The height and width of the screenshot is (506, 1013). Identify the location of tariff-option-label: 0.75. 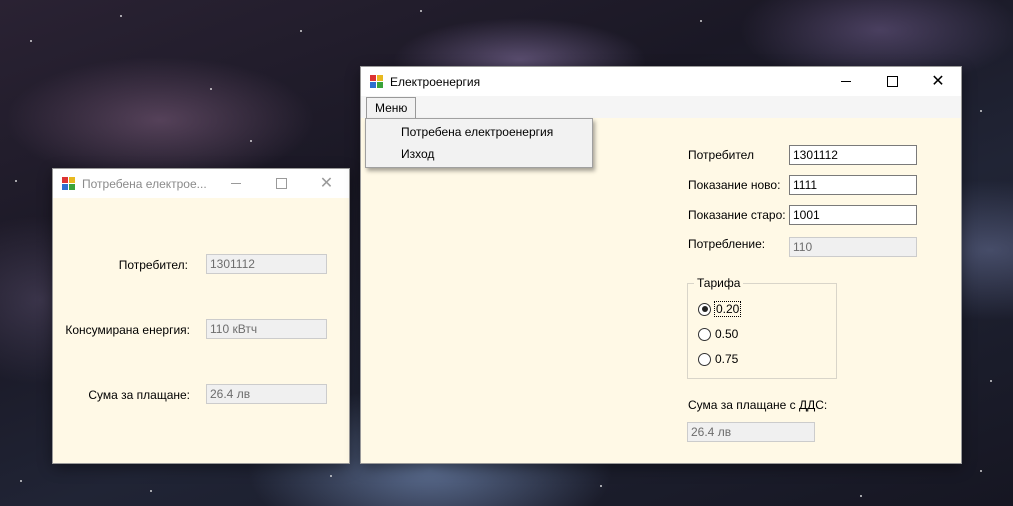
(727, 359).